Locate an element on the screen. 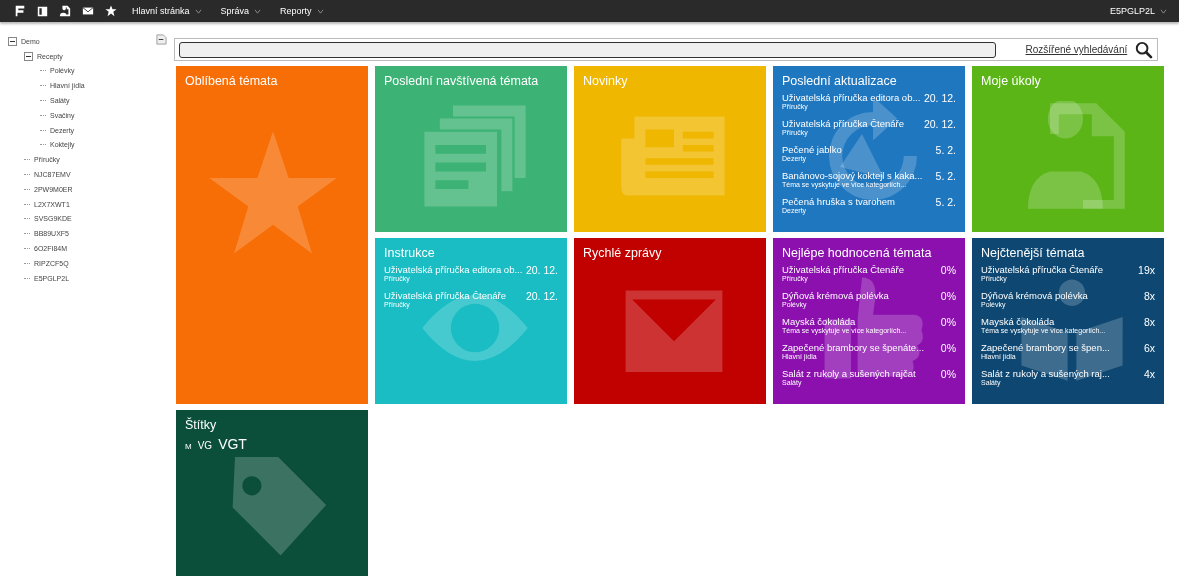  user-menu: E5PGLP2L is located at coordinates (1138, 11).